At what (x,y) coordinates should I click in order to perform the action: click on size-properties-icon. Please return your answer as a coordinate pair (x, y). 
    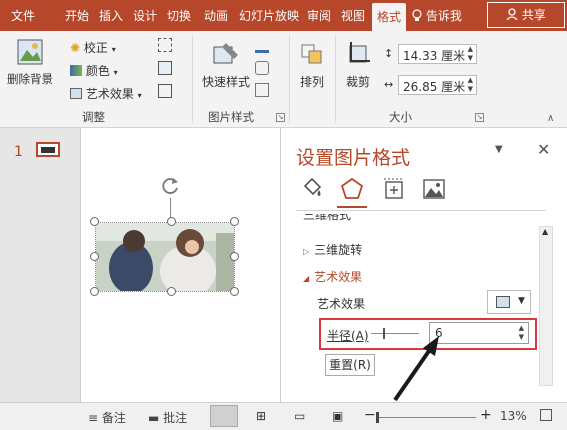
    Looking at the image, I should click on (394, 189).